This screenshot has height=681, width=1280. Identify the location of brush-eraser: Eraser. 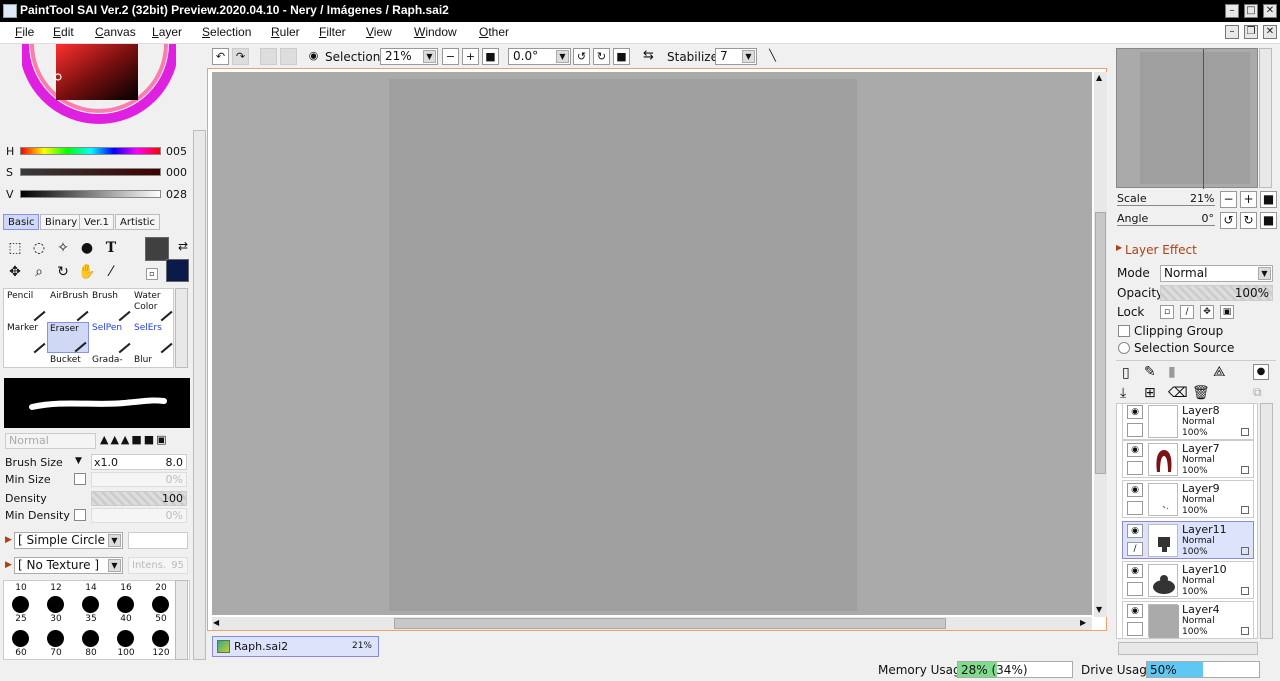
(68, 337).